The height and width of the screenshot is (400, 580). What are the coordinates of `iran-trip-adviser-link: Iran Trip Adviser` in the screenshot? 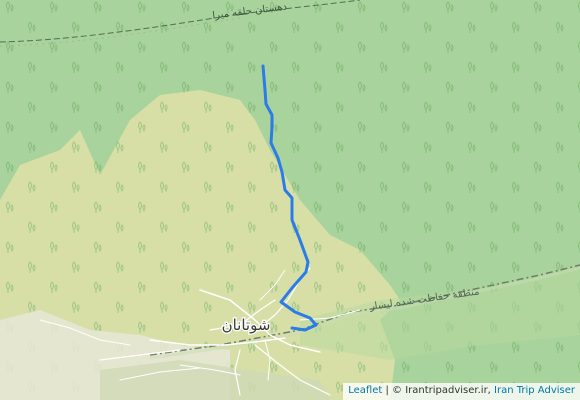 It's located at (534, 390).